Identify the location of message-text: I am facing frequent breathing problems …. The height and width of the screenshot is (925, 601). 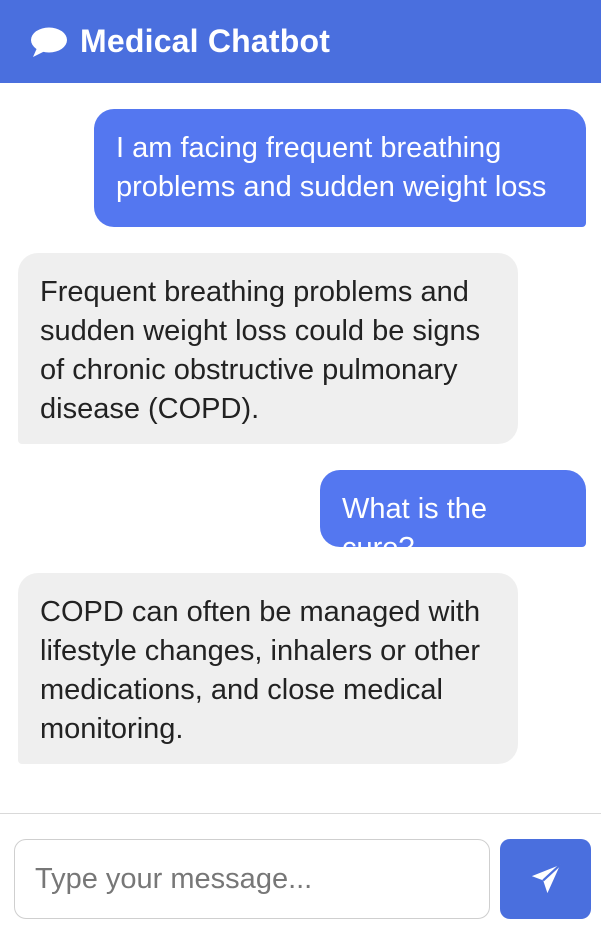
(331, 167).